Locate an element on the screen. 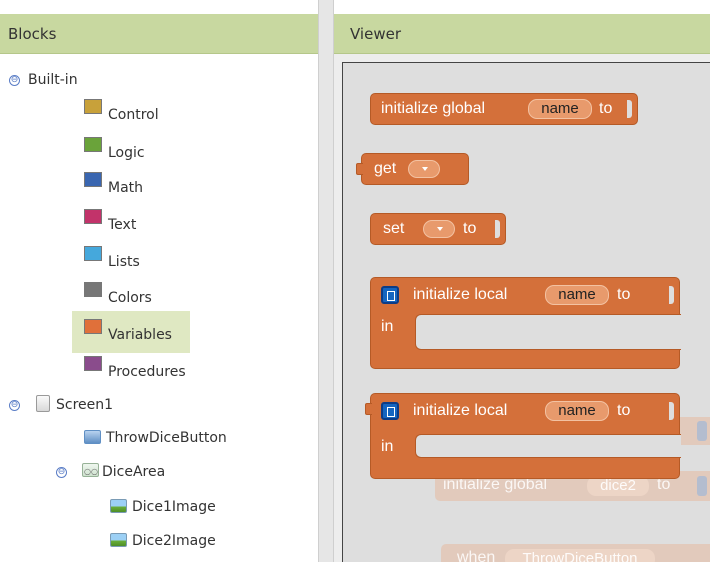  block-initialize-local: initialize local name to in is located at coordinates (525, 323).